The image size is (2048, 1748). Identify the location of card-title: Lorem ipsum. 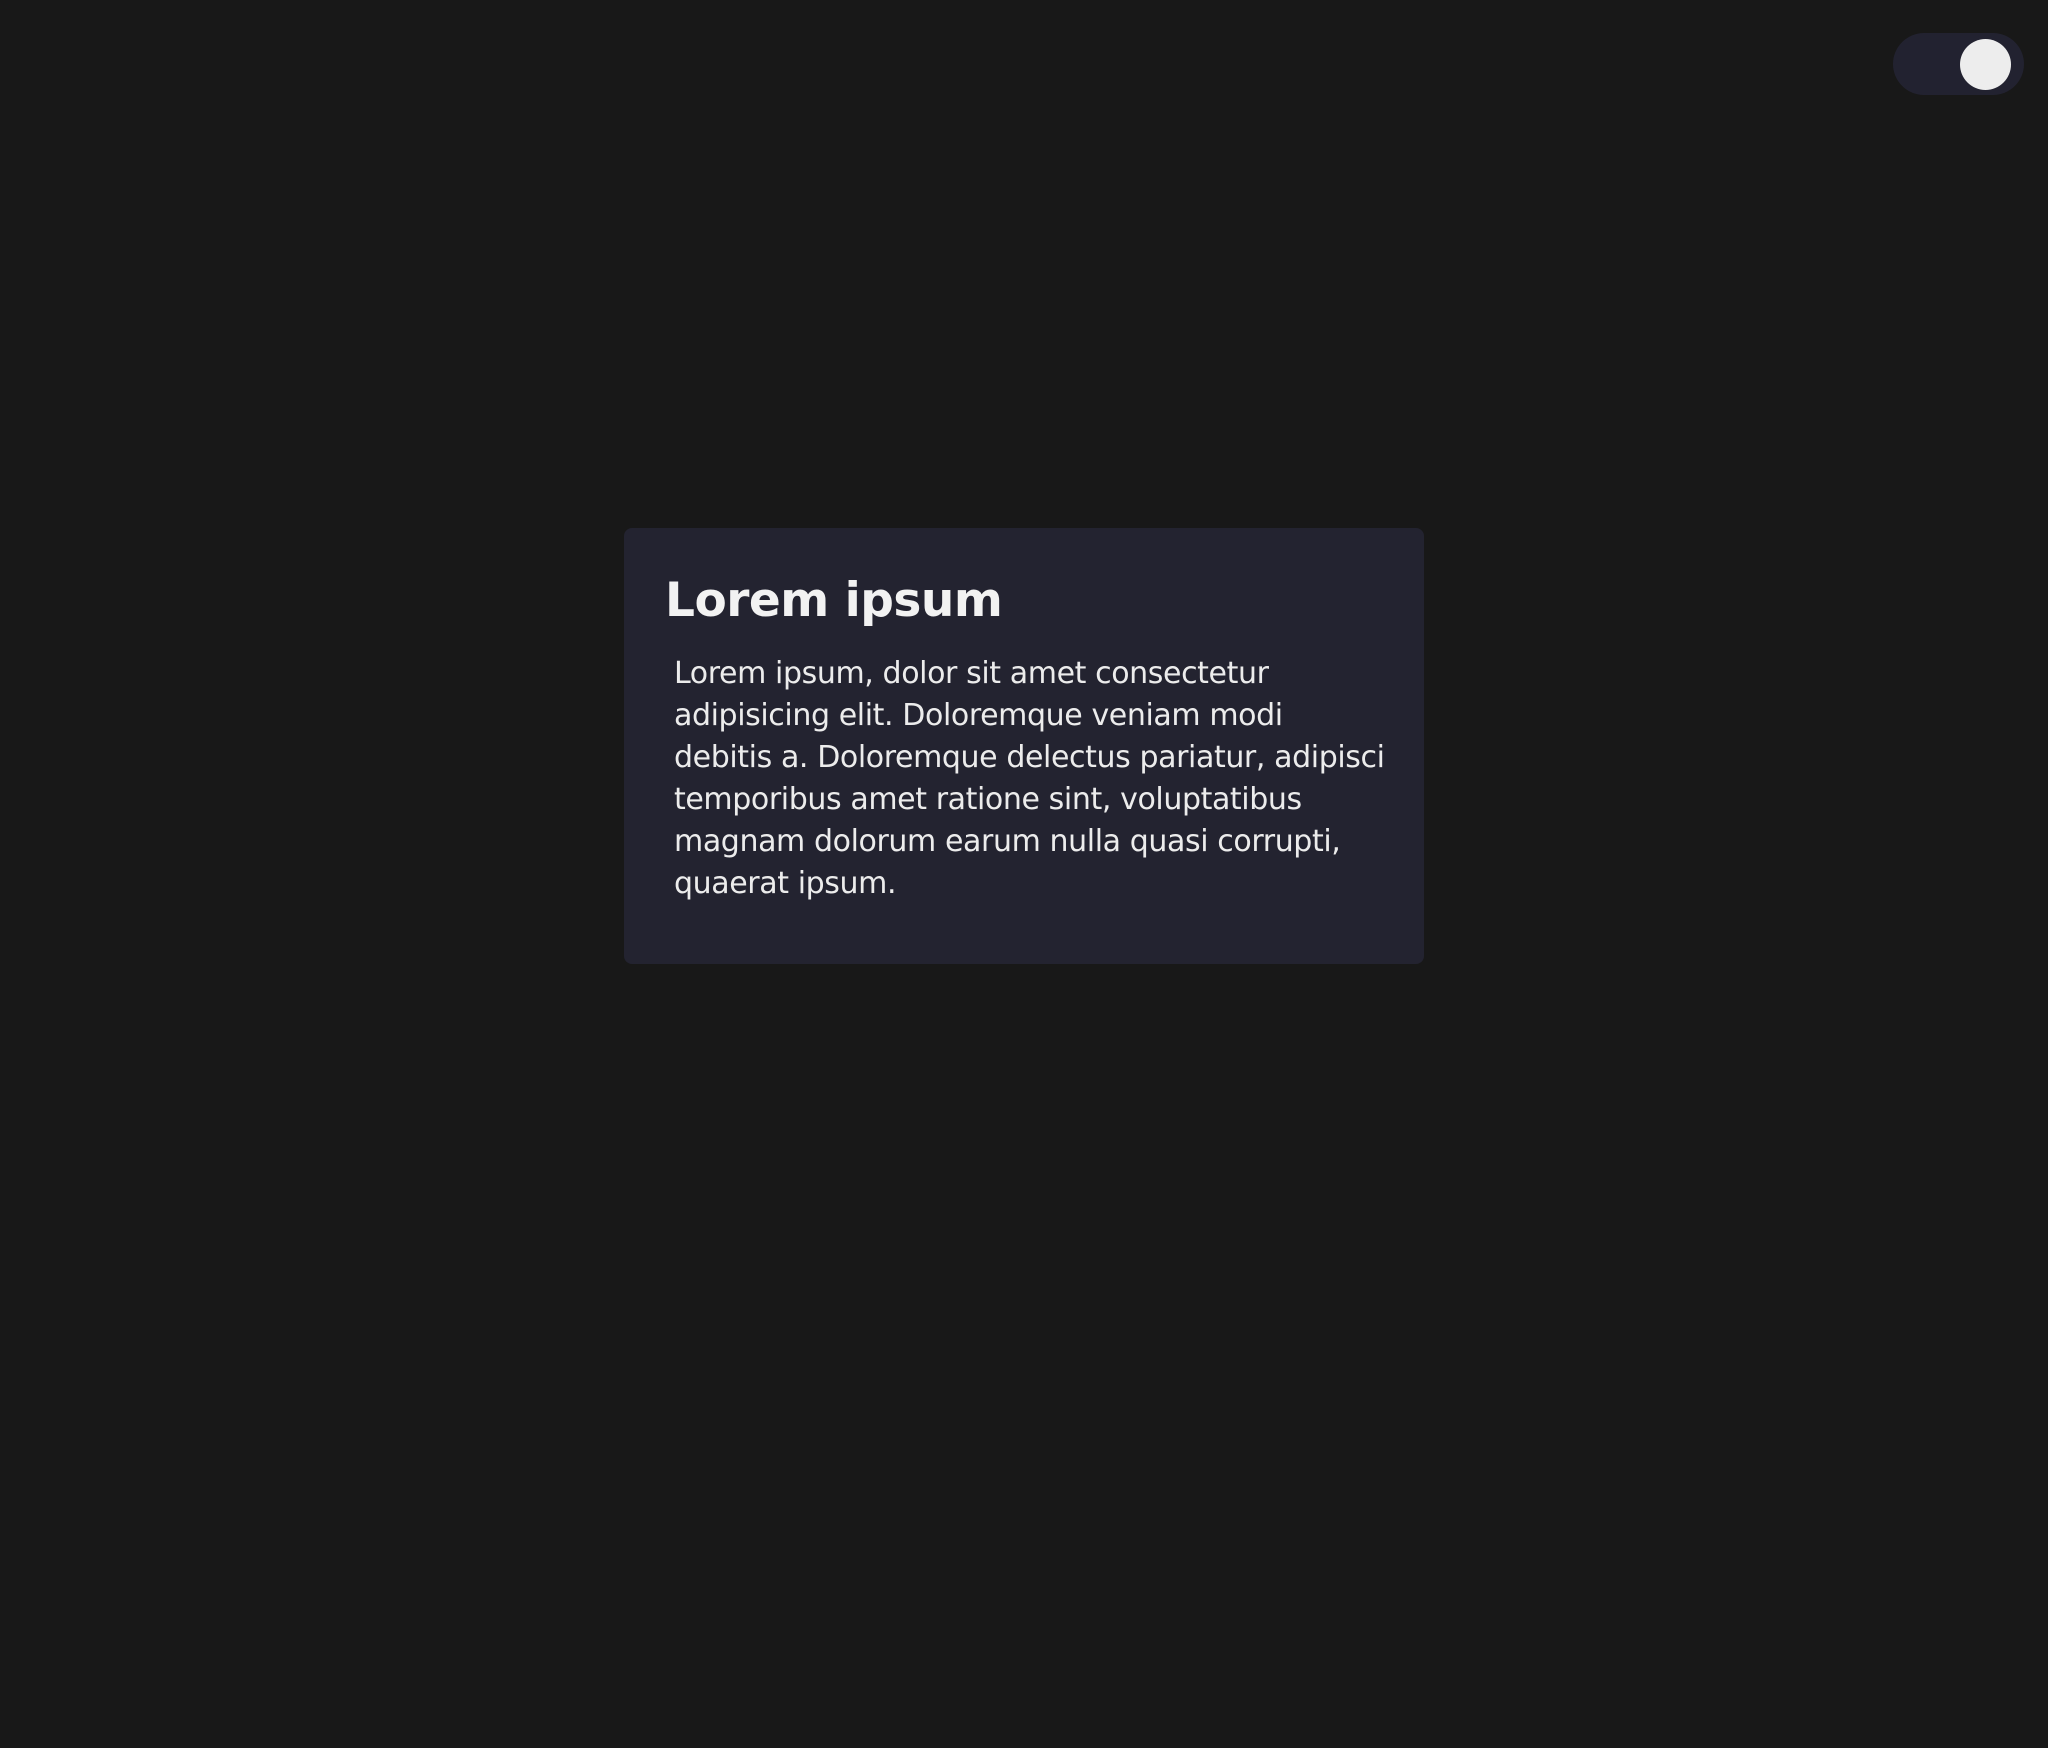
(834, 600).